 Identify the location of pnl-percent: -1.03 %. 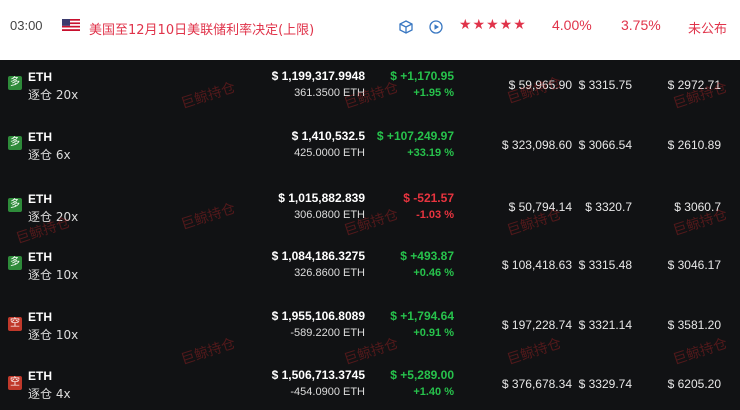
(435, 215).